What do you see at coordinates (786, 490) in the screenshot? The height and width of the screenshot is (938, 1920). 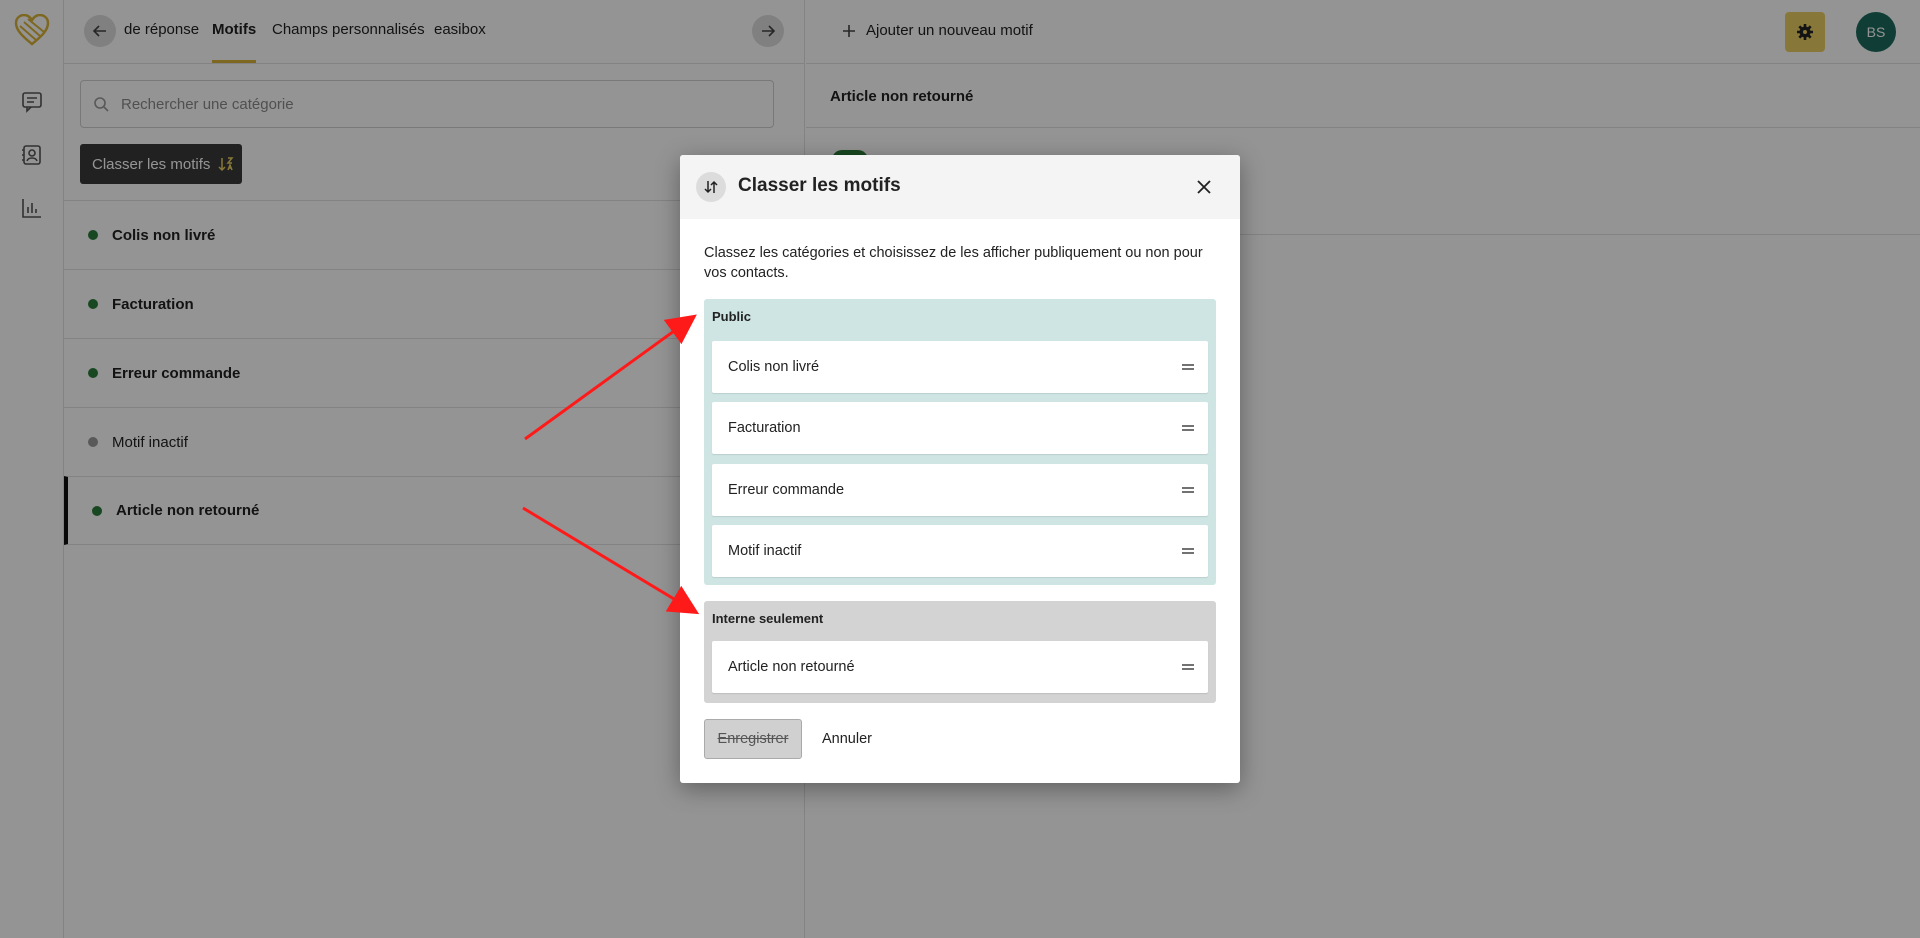 I see `item-label: Erreur commande` at bounding box center [786, 490].